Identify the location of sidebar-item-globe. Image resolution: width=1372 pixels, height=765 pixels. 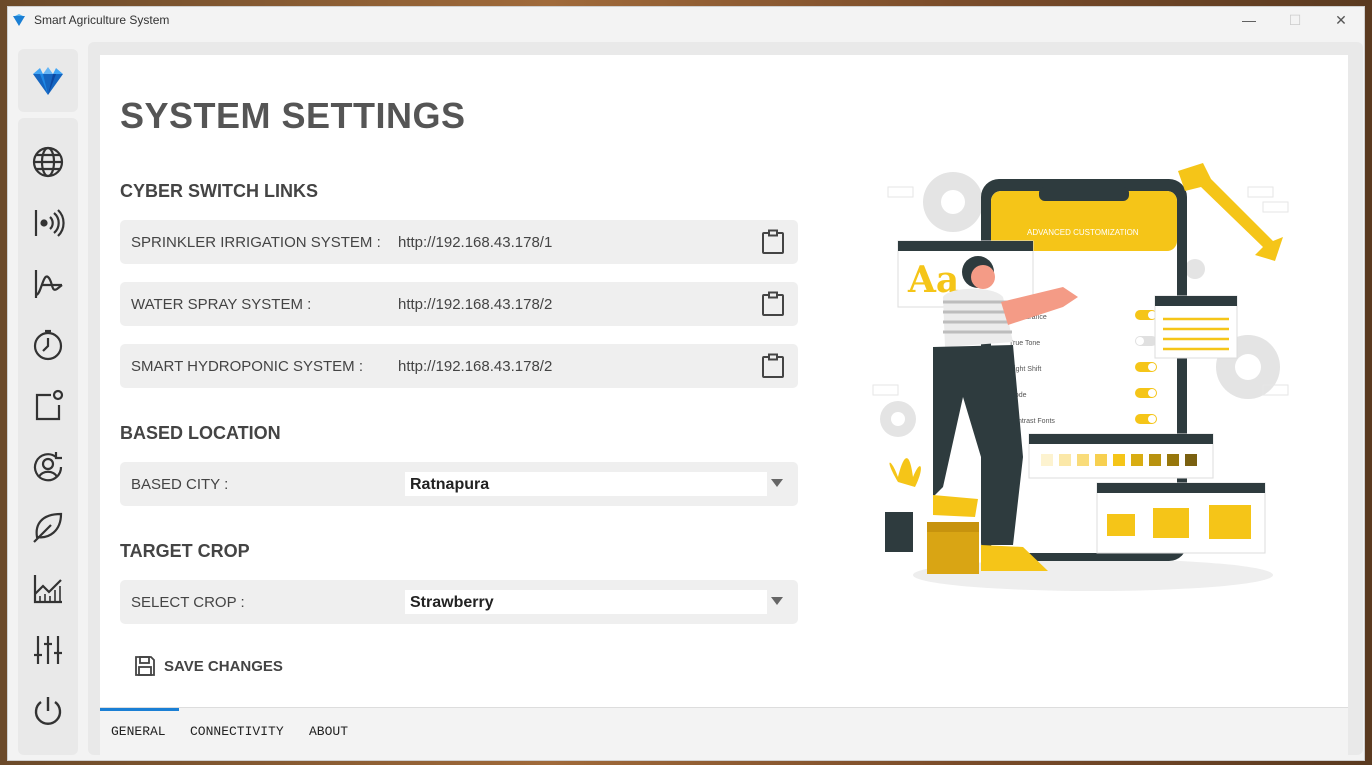
(48, 162).